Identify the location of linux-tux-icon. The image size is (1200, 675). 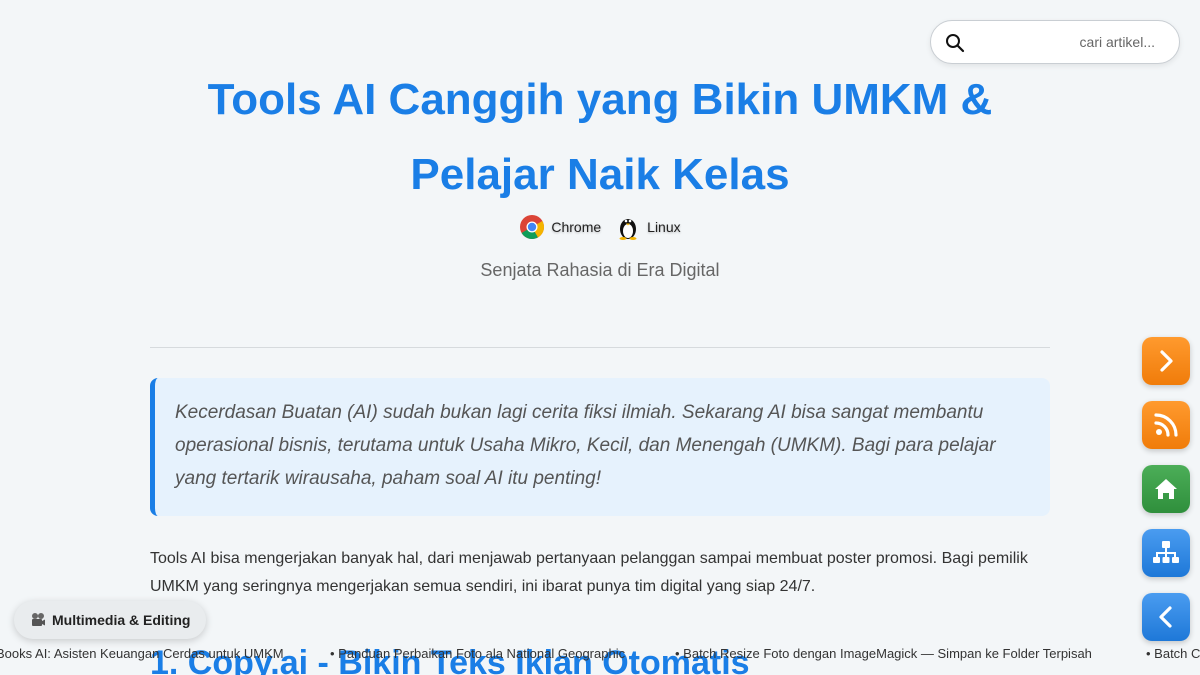
(628, 229).